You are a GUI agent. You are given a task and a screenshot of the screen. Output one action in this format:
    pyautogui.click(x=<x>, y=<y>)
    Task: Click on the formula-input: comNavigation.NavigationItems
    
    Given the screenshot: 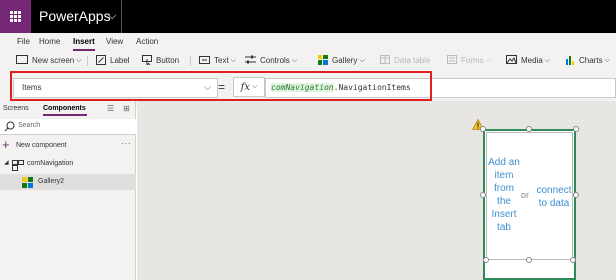 What is the action you would take?
    pyautogui.click(x=440, y=88)
    